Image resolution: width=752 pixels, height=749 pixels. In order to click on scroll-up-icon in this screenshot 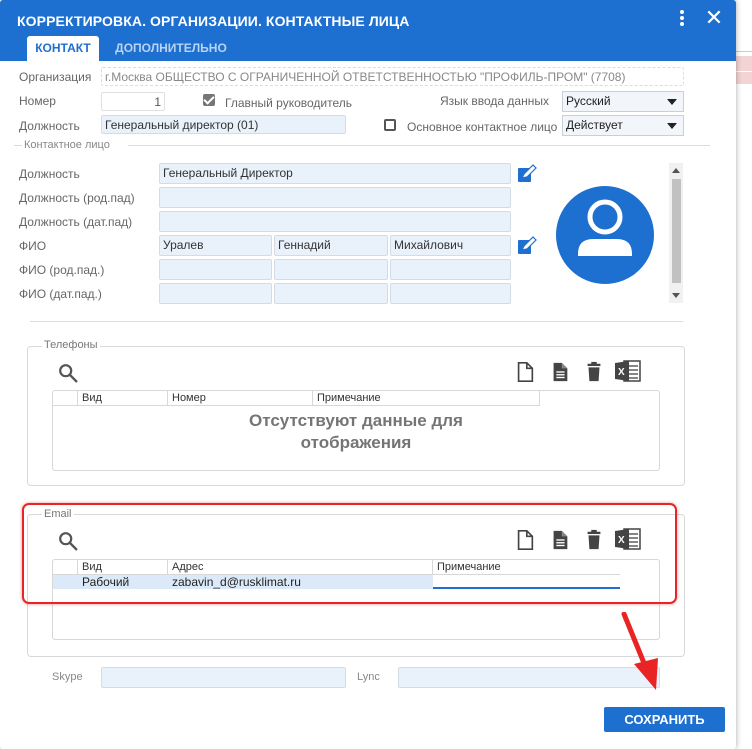, I will do `click(676, 170)`.